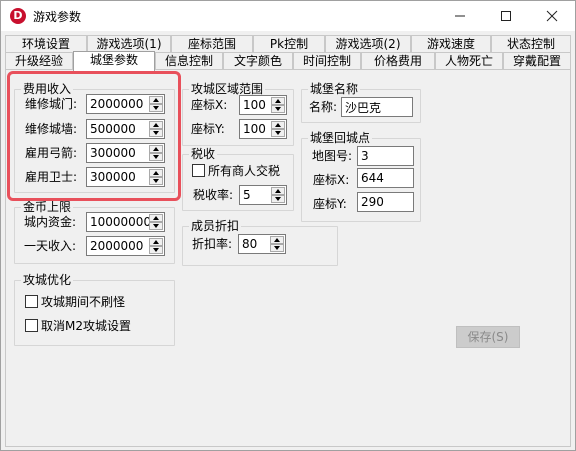  What do you see at coordinates (398, 61) in the screenshot?
I see `tab-price-cost: 价格费用` at bounding box center [398, 61].